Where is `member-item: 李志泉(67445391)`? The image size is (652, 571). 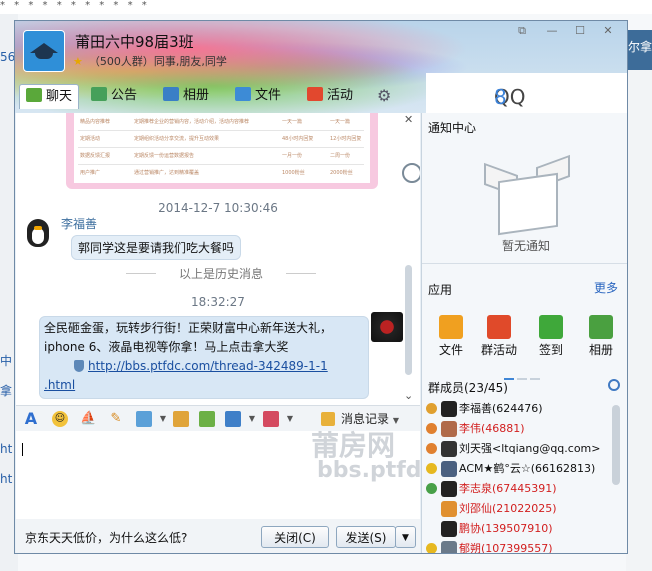 member-item: 李志泉(67445391) is located at coordinates (520, 489).